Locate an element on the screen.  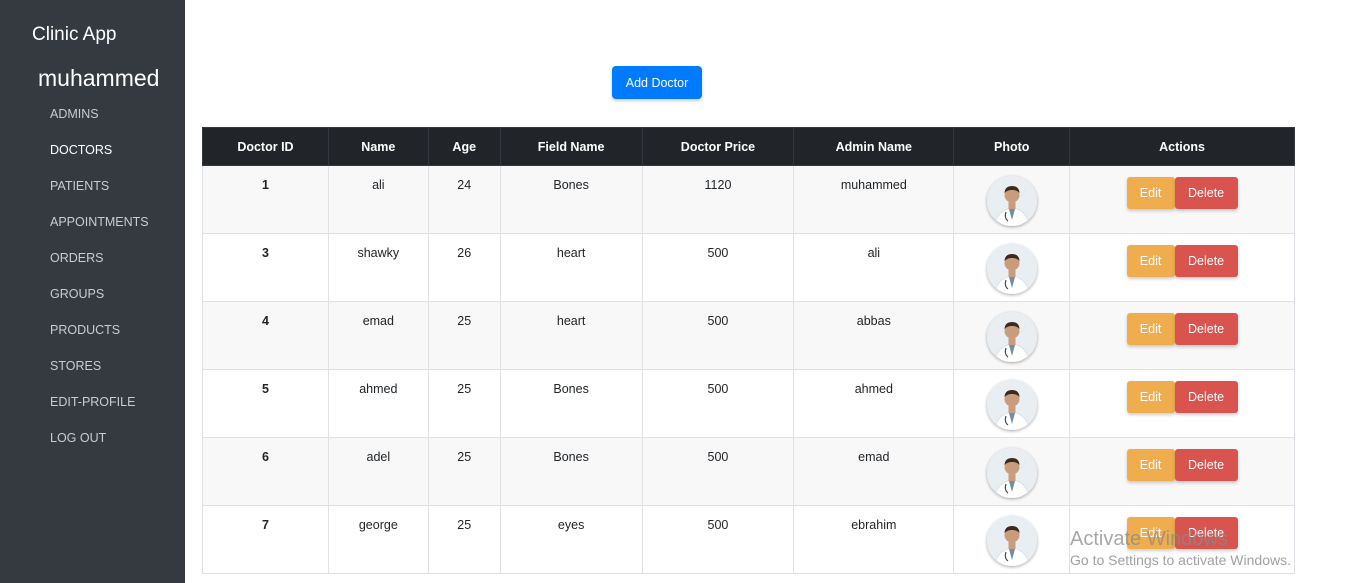
sidebar-item-stores: STORES is located at coordinates (92, 366).